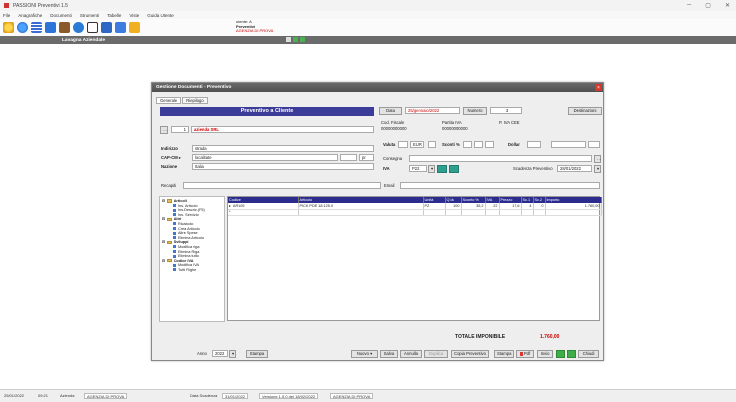 Image resolution: width=736 pixels, height=402 pixels. I want to click on menu-strumenti: Strumenti, so click(89, 15).